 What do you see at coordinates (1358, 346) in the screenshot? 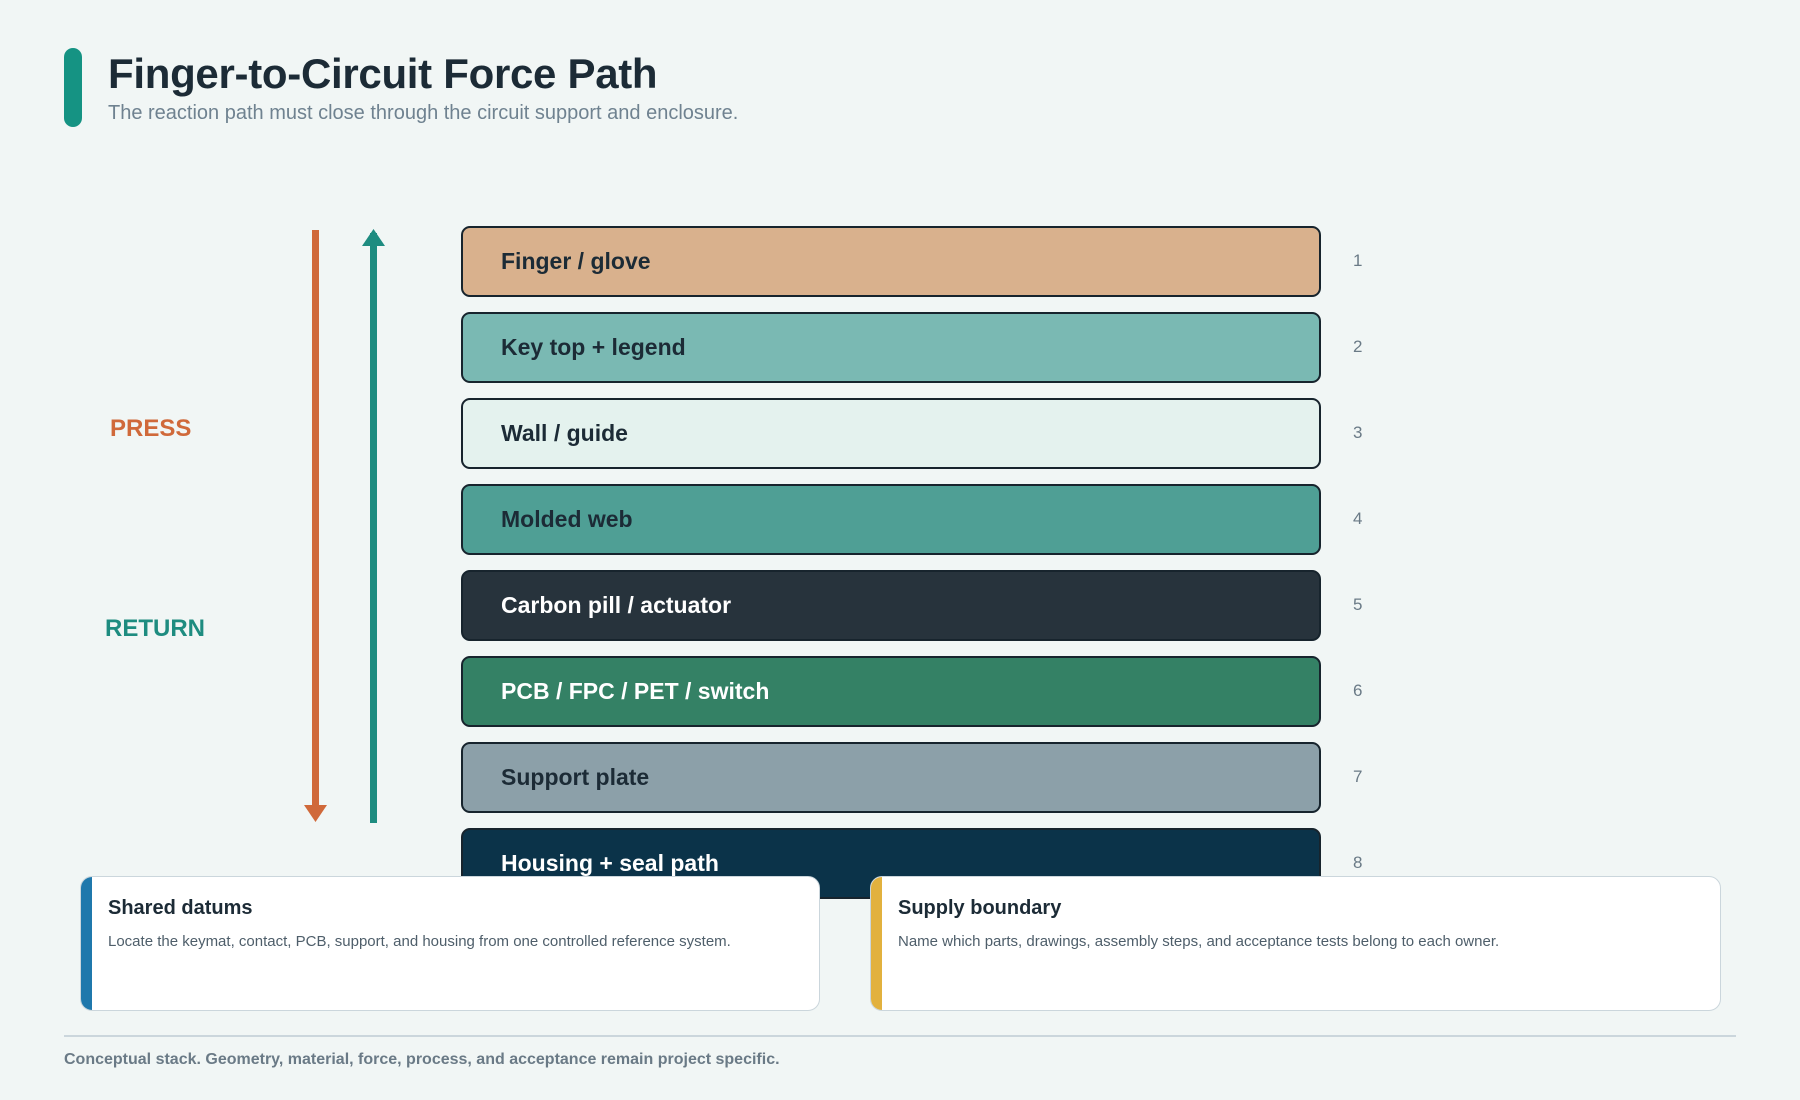
I see `layer-number: 2` at bounding box center [1358, 346].